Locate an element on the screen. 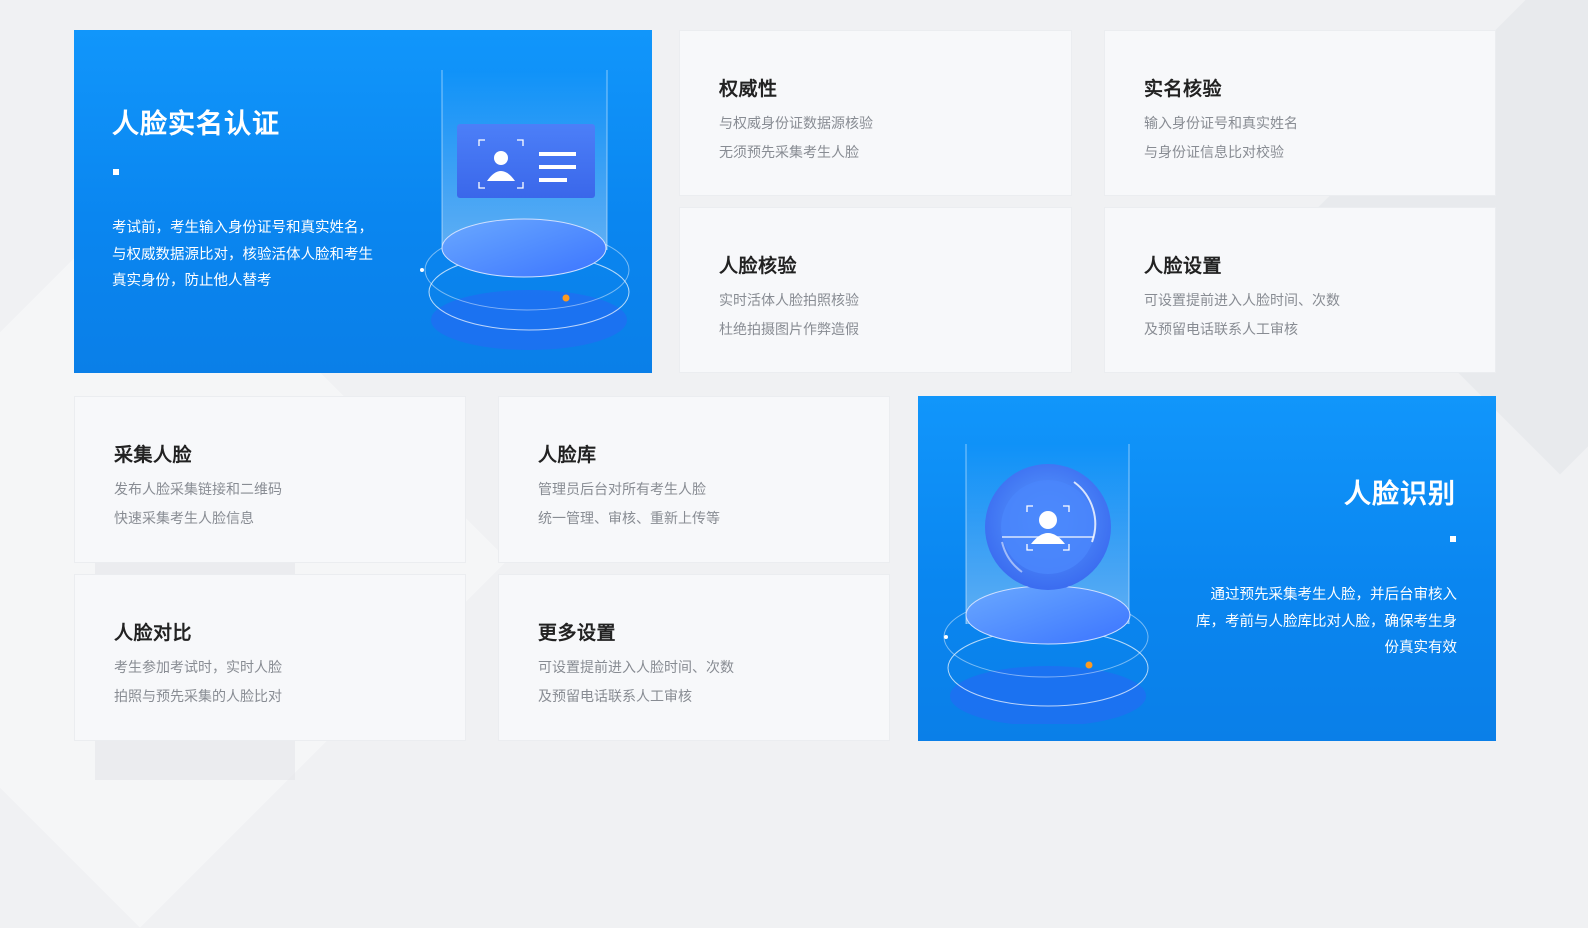 The image size is (1588, 928). feature-description-line: 杜绝拍摄图片作弊造假 is located at coordinates (789, 330).